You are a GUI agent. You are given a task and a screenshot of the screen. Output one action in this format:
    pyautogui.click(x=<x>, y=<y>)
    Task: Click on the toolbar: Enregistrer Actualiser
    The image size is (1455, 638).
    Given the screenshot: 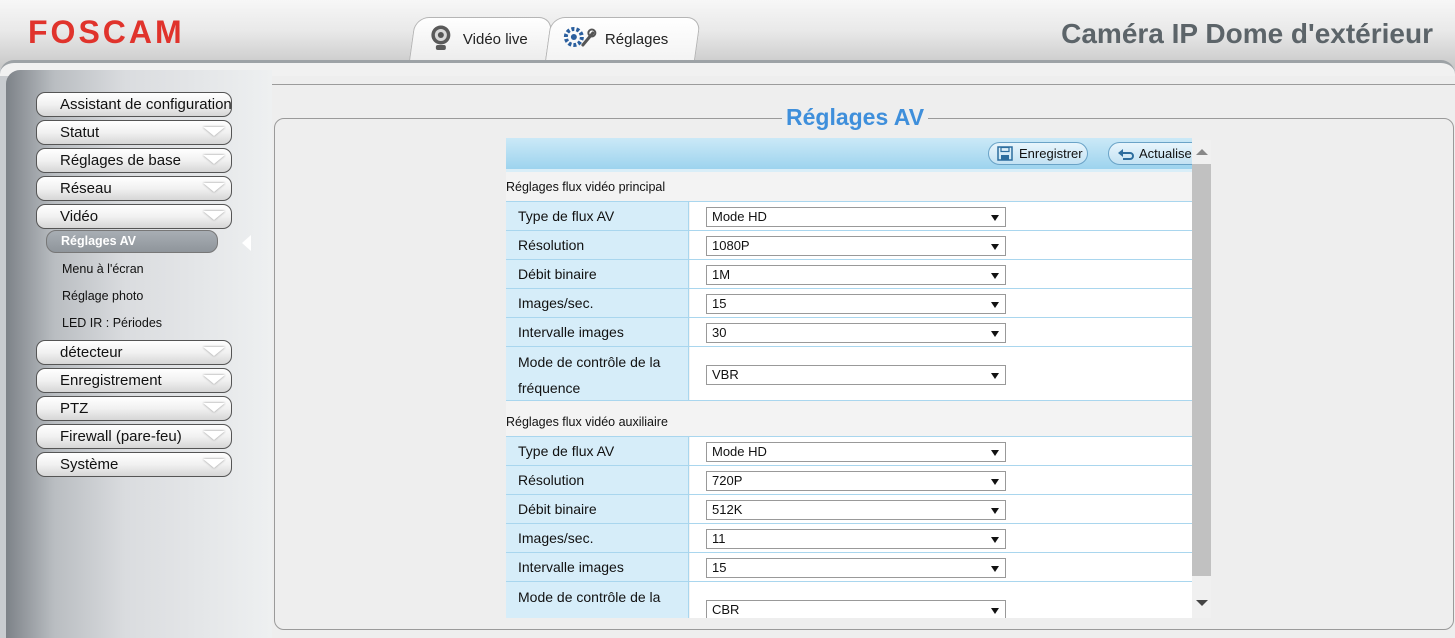 What is the action you would take?
    pyautogui.click(x=849, y=155)
    